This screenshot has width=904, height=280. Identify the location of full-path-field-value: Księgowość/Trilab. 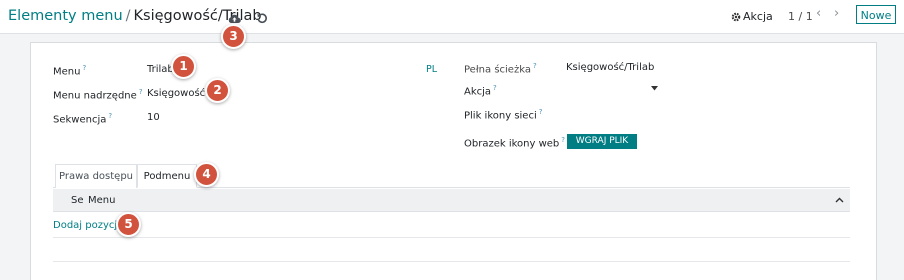
(610, 67).